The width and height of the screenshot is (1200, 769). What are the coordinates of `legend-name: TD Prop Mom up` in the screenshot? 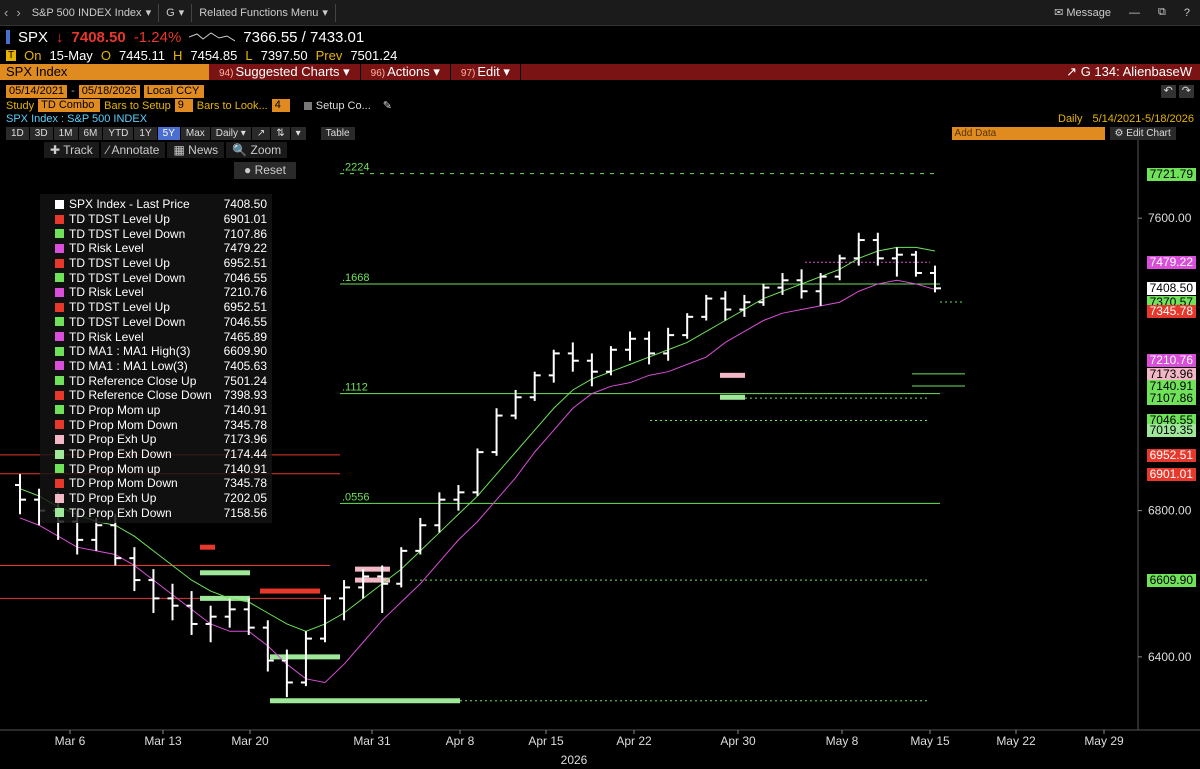 It's located at (115, 409).